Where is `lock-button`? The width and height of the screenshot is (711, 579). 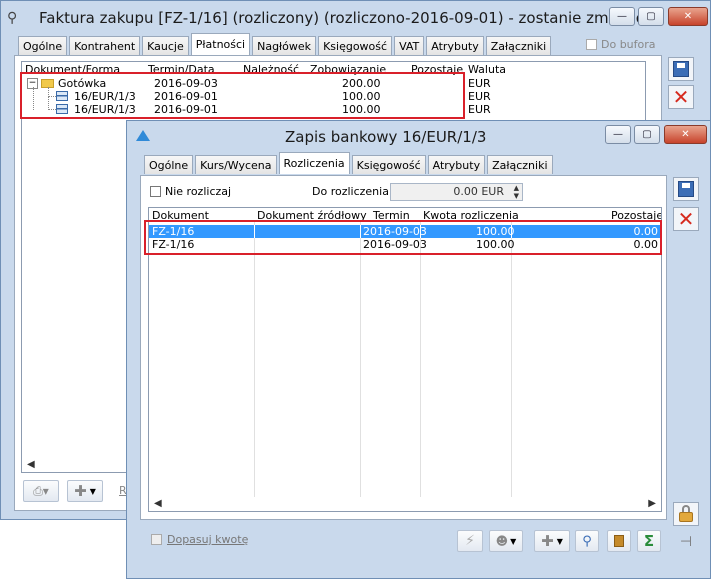
lock-button is located at coordinates (686, 514).